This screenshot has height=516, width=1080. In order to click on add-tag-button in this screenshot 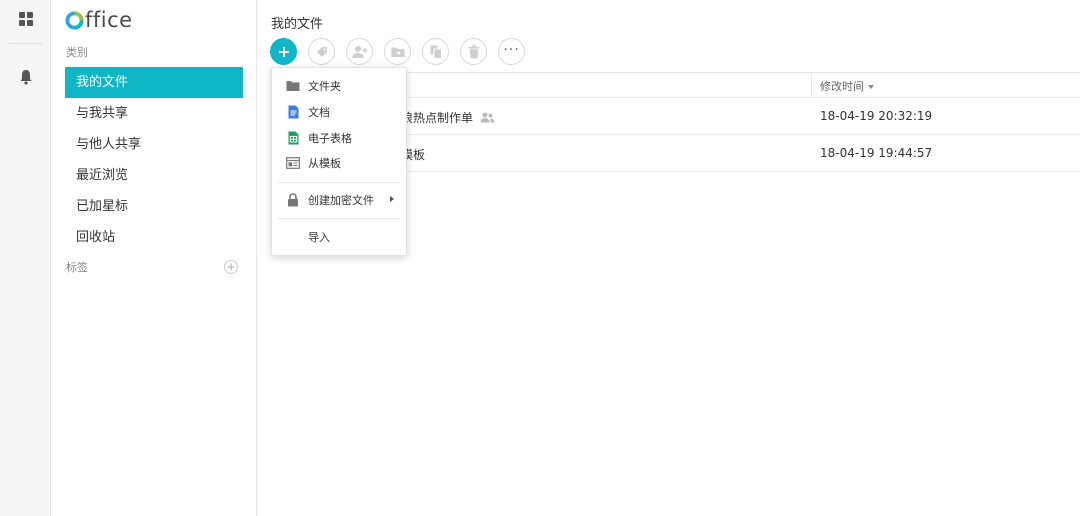, I will do `click(231, 267)`.